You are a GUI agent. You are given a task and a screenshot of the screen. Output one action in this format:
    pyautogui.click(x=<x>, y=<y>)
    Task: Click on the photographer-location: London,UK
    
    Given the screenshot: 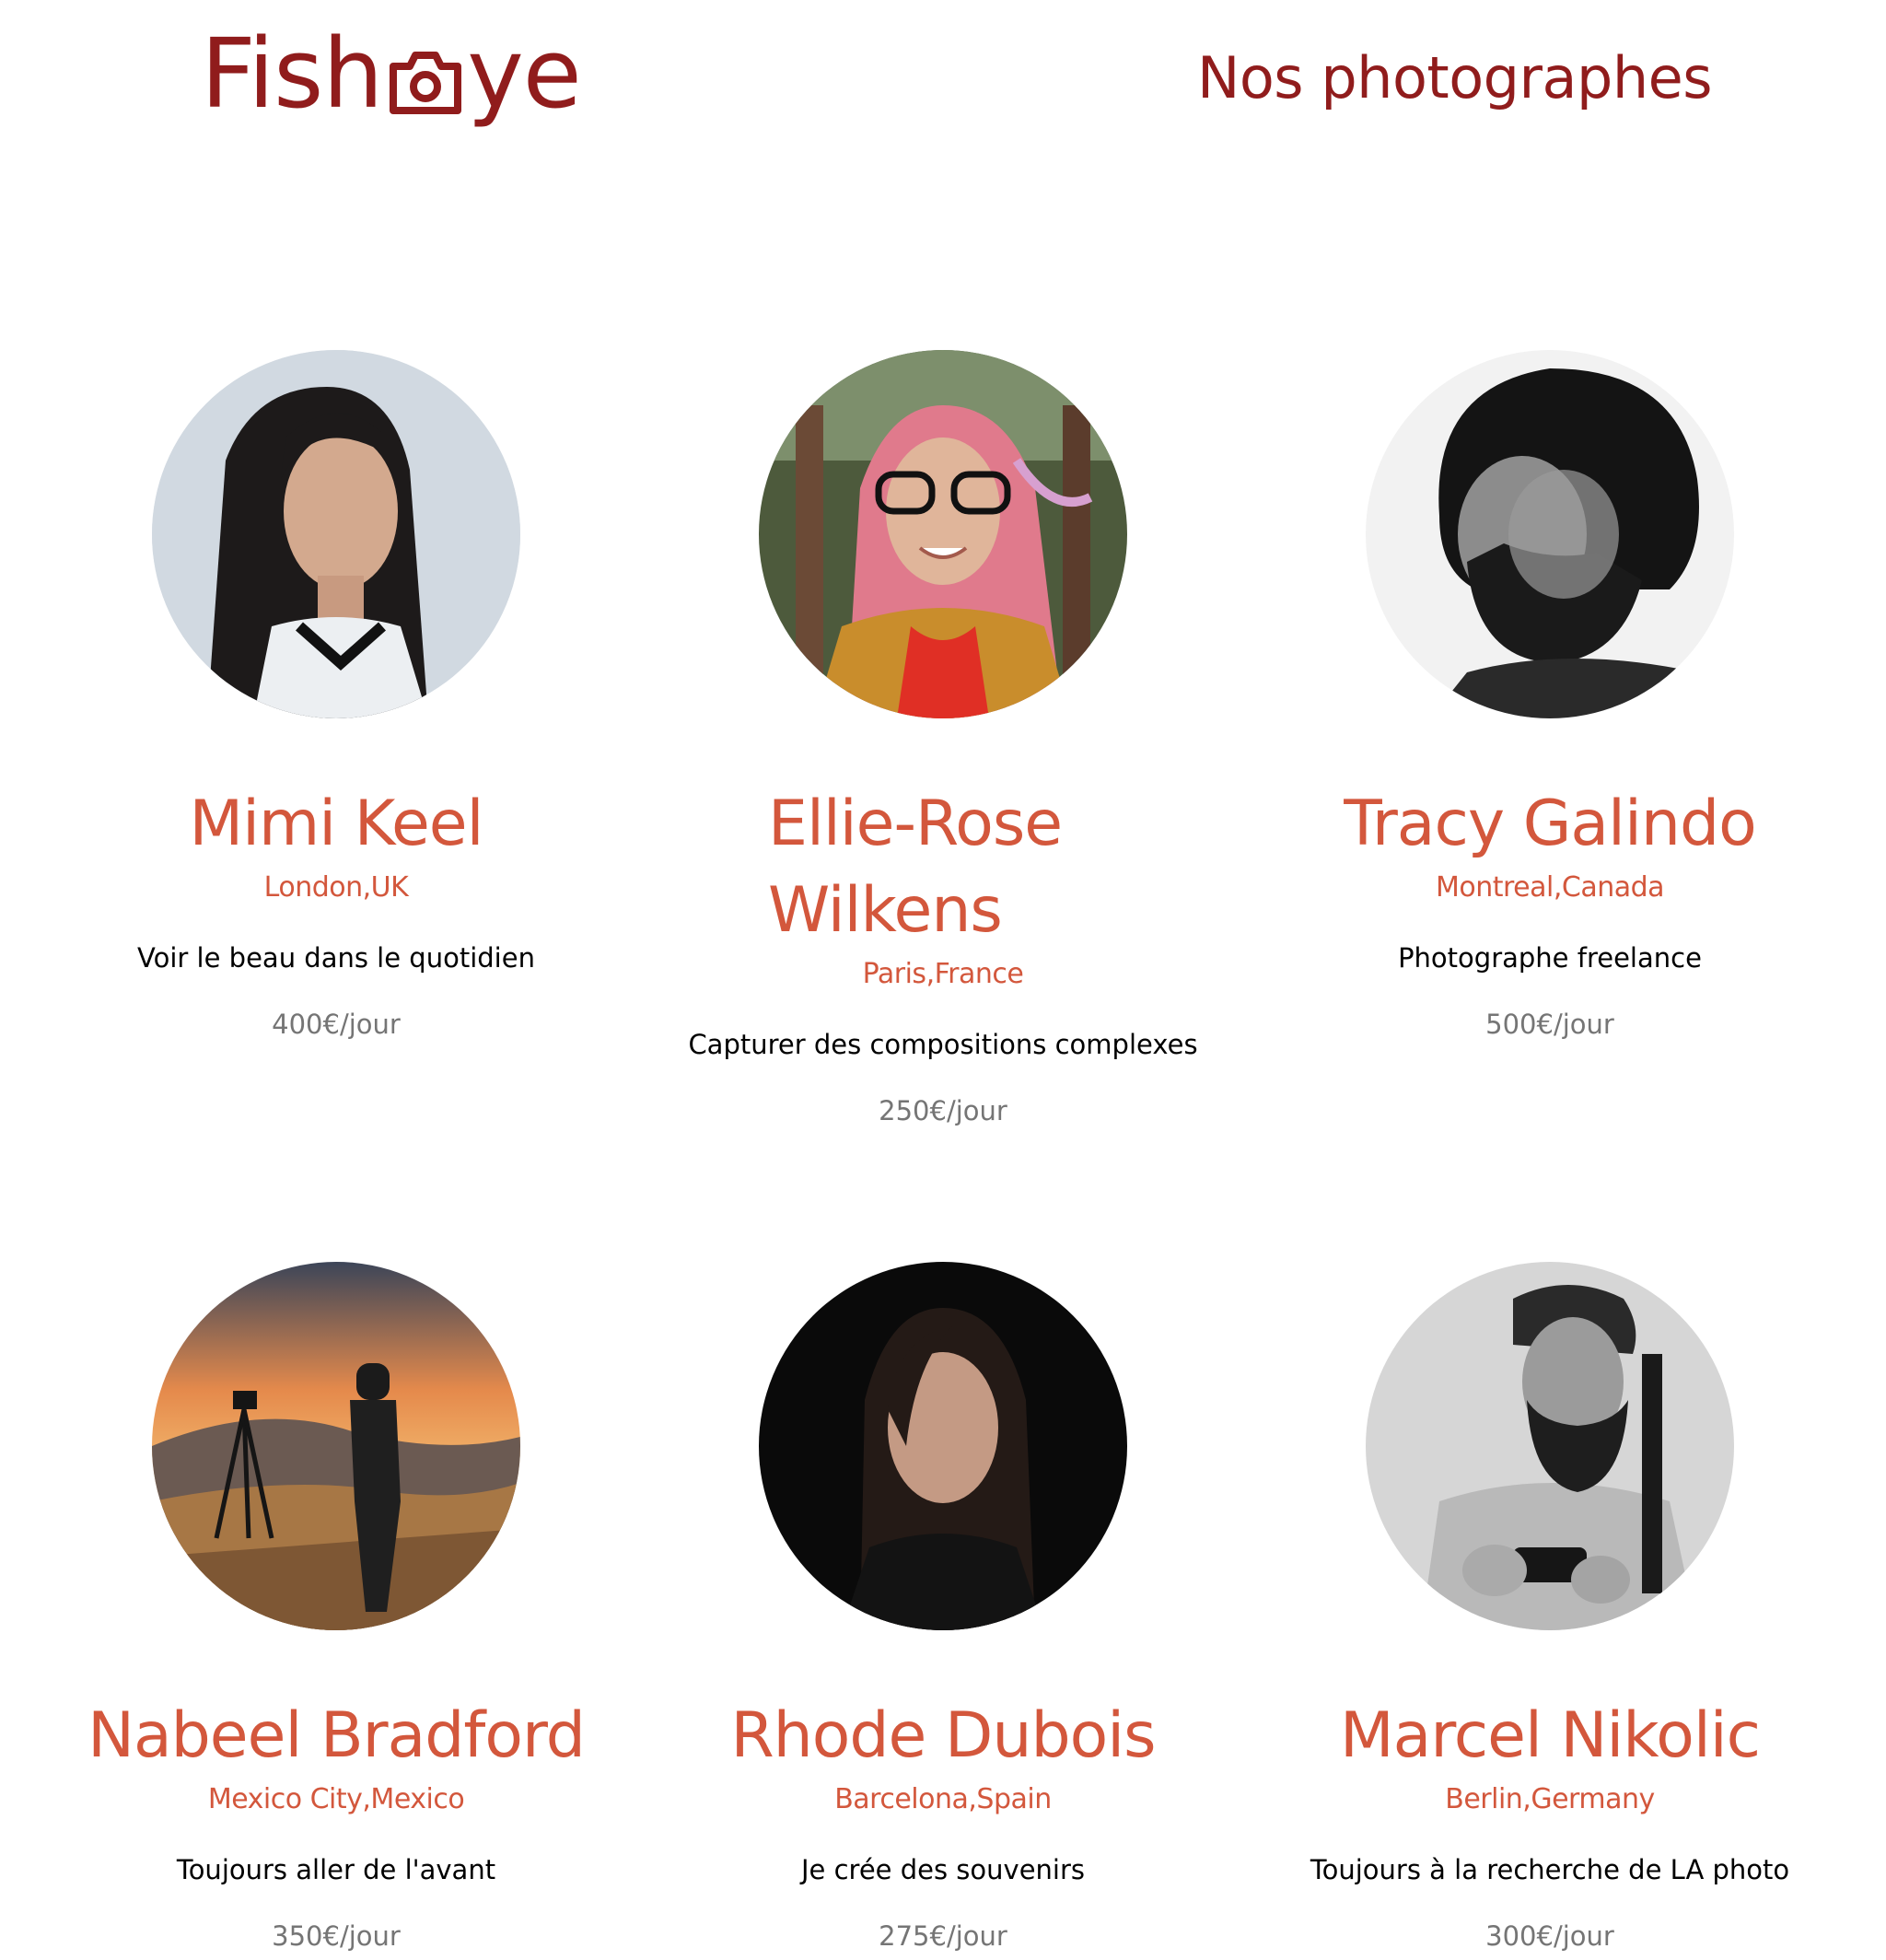 What is the action you would take?
    pyautogui.click(x=336, y=887)
    